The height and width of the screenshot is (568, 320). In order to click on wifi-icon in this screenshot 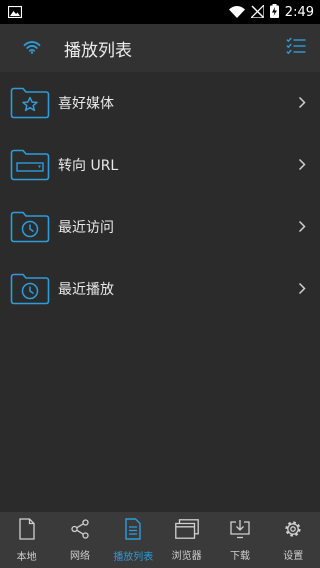, I will do `click(32, 48)`.